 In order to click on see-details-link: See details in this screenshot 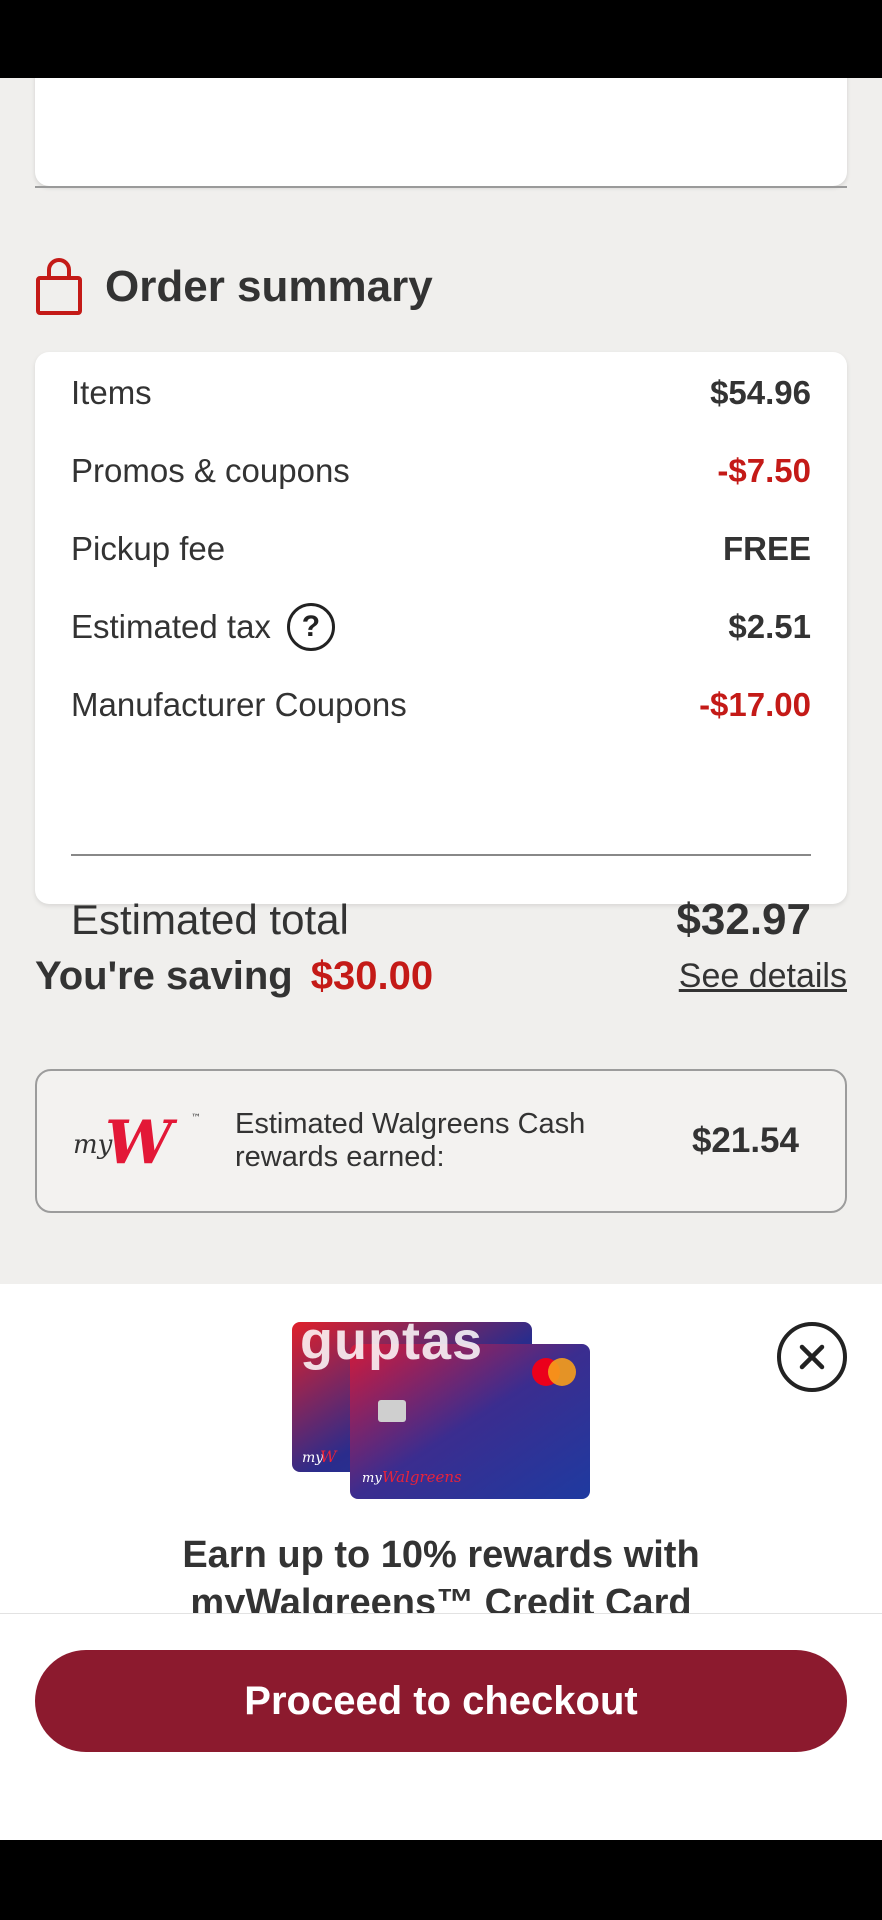, I will do `click(763, 976)`.